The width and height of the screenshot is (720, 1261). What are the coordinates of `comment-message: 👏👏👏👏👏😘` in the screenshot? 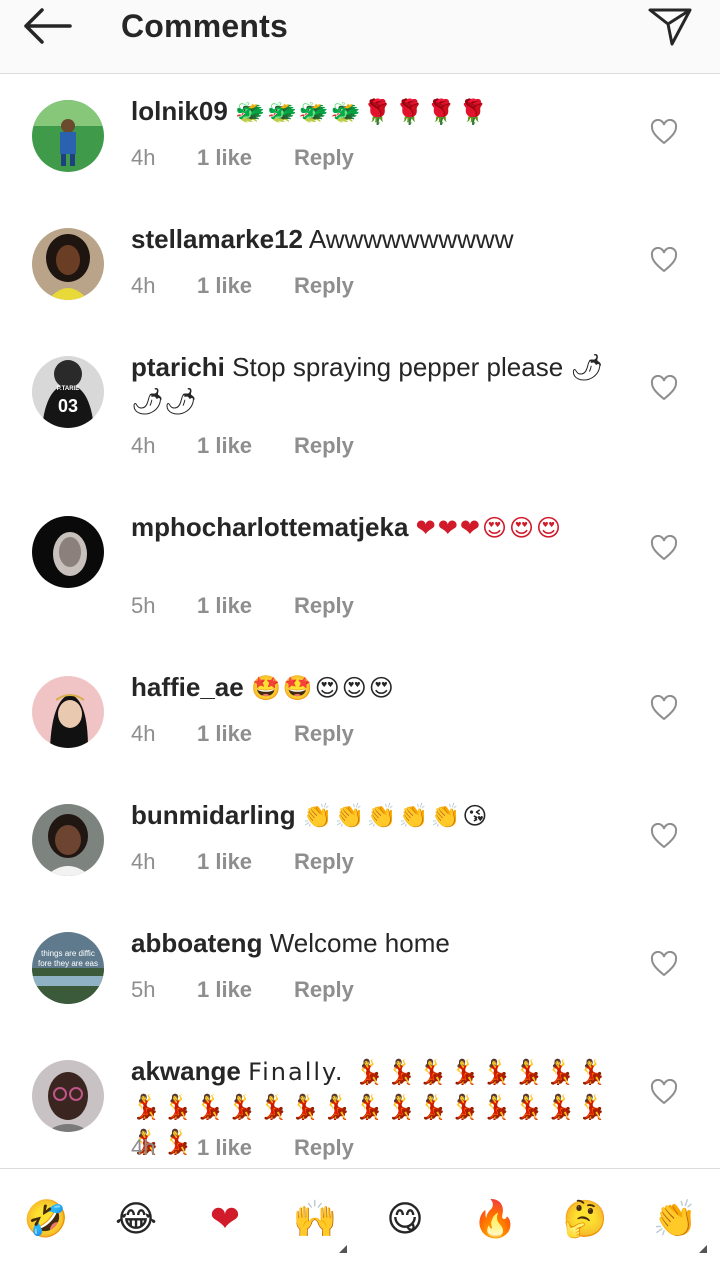 It's located at (396, 816).